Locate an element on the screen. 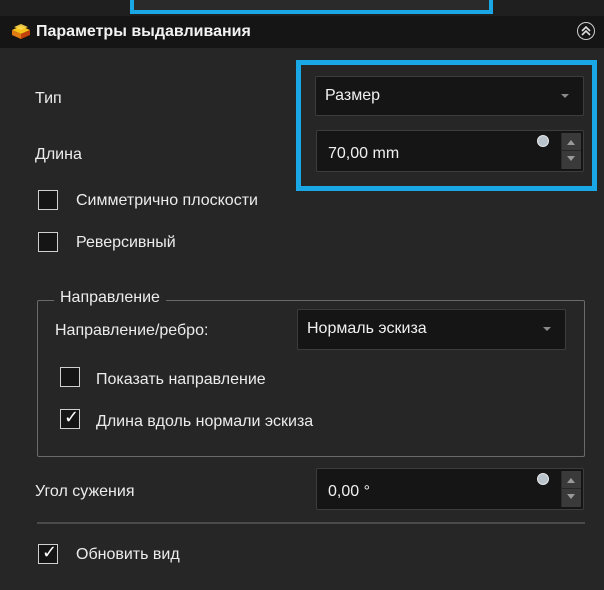 The height and width of the screenshot is (590, 604). length-value: 70,00 mm is located at coordinates (364, 153).